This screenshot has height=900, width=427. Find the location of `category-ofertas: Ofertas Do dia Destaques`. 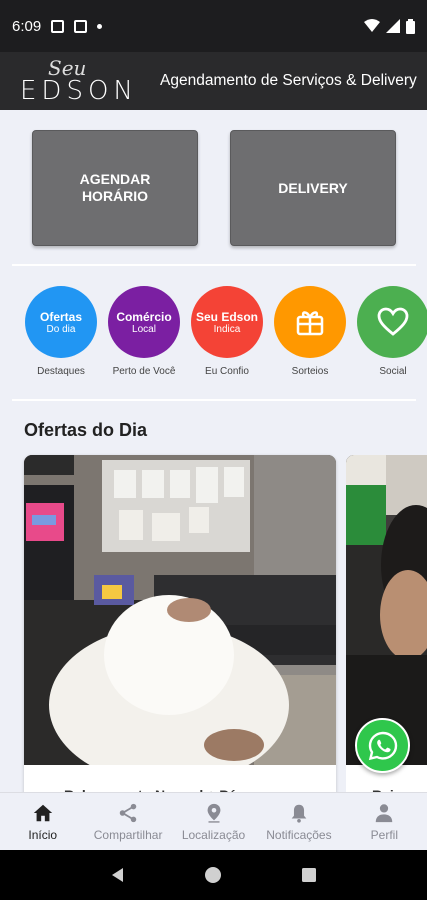

category-ofertas: Ofertas Do dia Destaques is located at coordinates (61, 331).